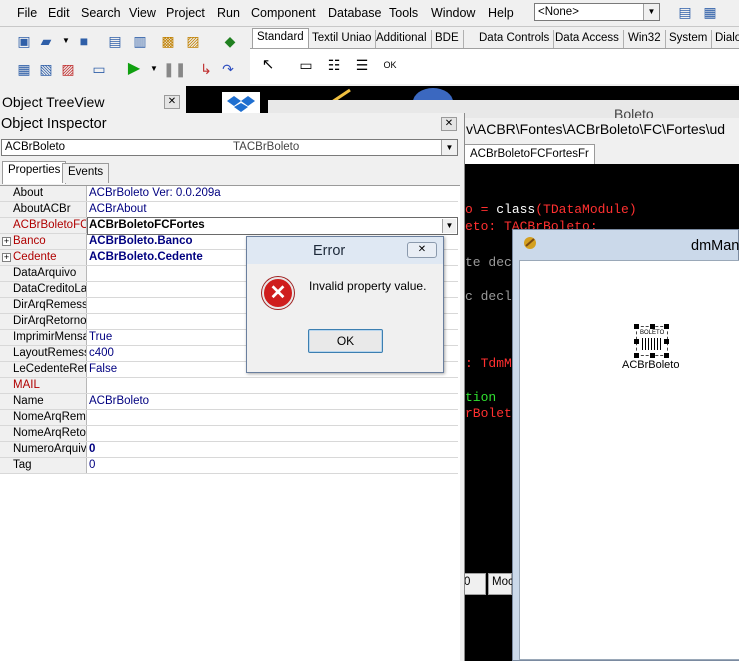 Image resolution: width=739 pixels, height=661 pixels. I want to click on palette-tab-data-controls: Data Controls, so click(515, 39).